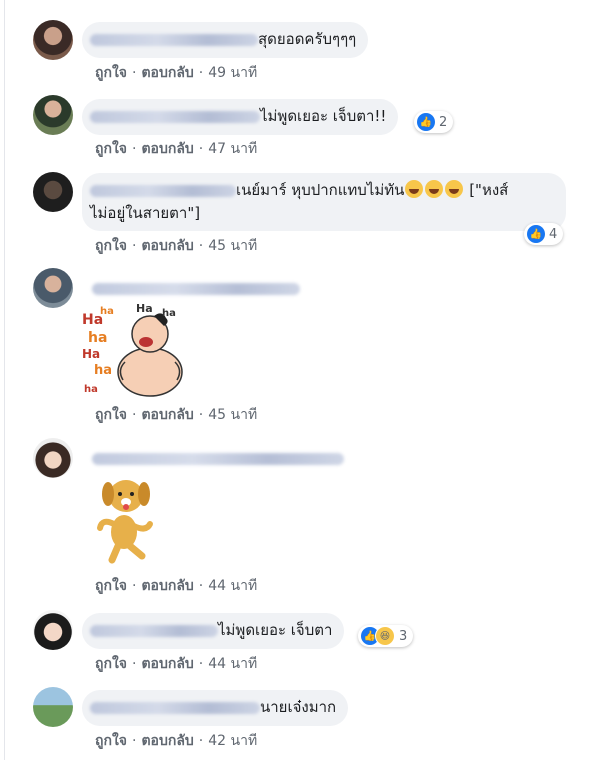 This screenshot has width=590, height=760. I want to click on comment-actions: ถูกใจ · ตอบกลับ · 47 นาที, so click(176, 149).